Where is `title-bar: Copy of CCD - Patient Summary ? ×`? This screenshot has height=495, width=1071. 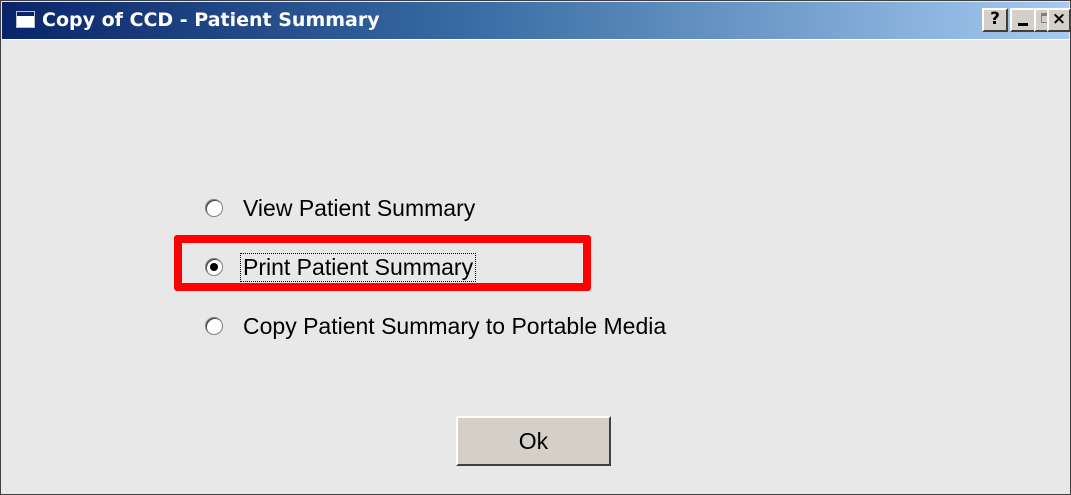 title-bar: Copy of CCD - Patient Summary ? × is located at coordinates (536, 20).